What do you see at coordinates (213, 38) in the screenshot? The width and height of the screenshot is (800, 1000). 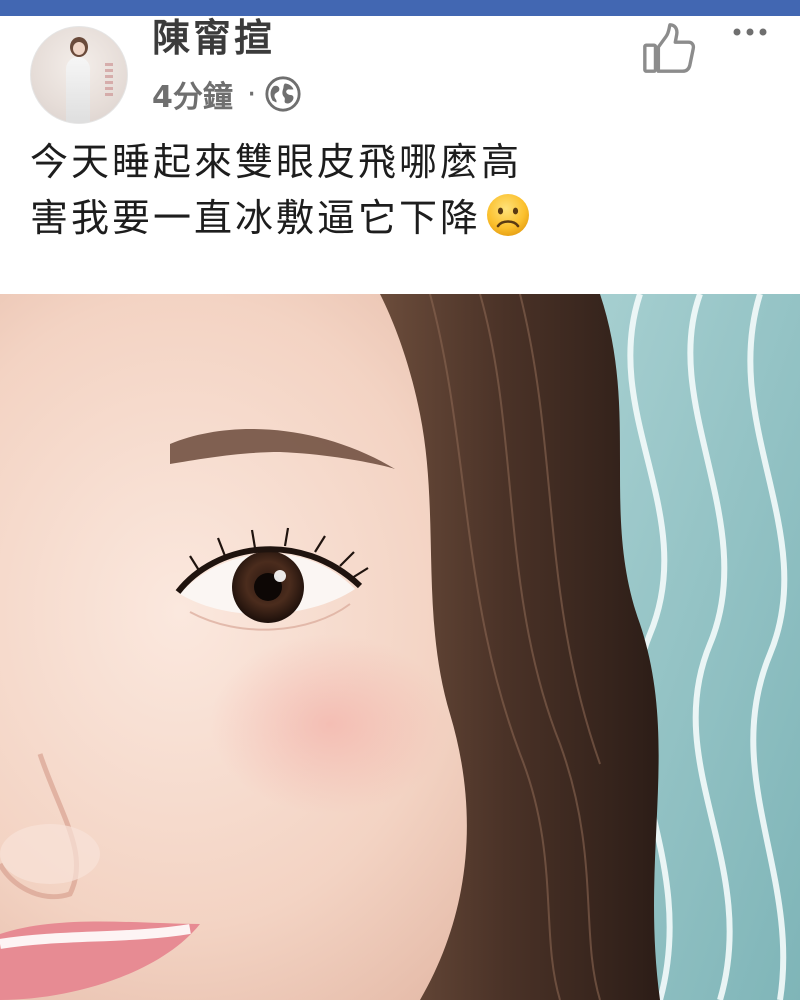 I see `author-name: 陳甯揎` at bounding box center [213, 38].